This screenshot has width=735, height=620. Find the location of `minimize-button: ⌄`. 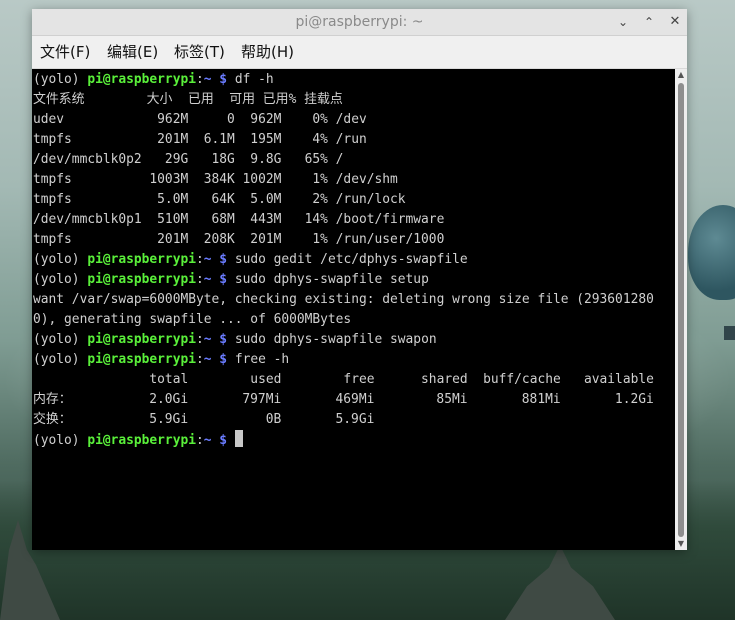

minimize-button: ⌄ is located at coordinates (623, 22).